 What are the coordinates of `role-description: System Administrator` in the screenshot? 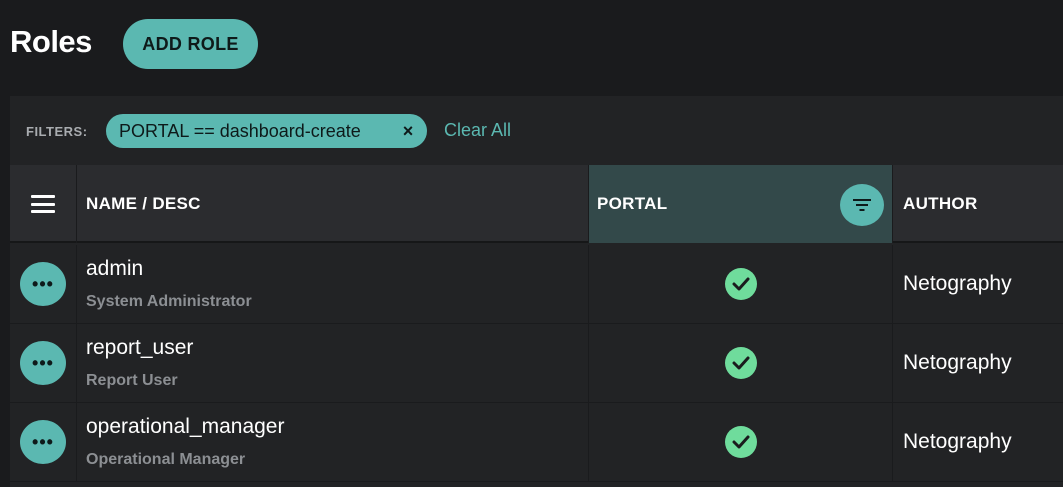 It's located at (169, 301).